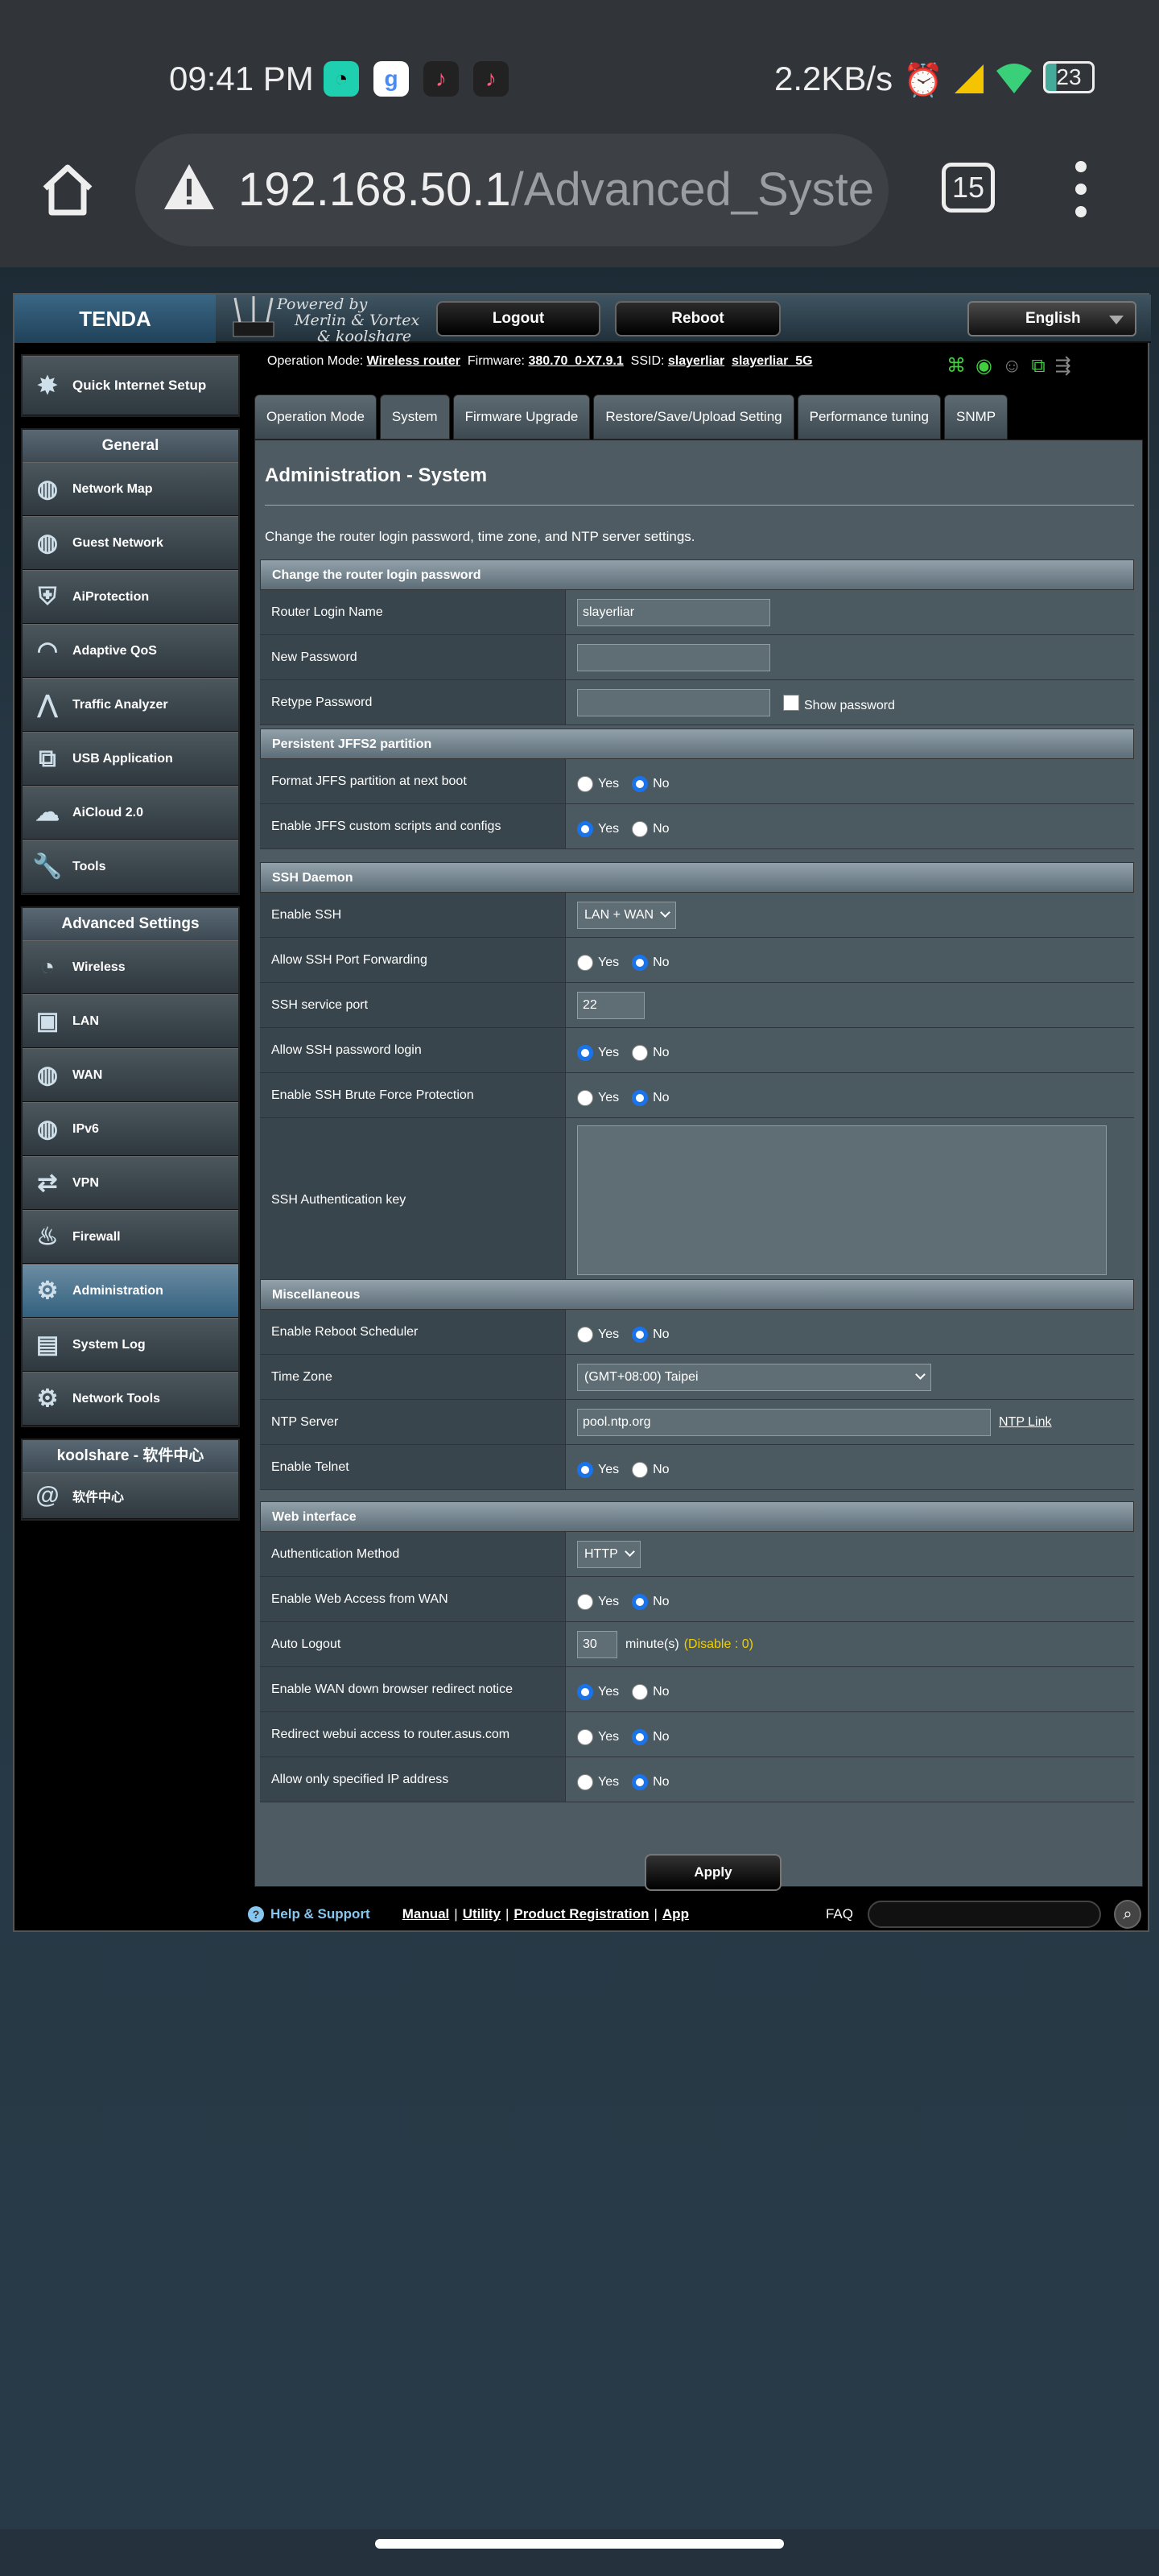 This screenshot has width=1159, height=2576. What do you see at coordinates (585, 828) in the screenshot?
I see `jffs-scripts-yes-radio` at bounding box center [585, 828].